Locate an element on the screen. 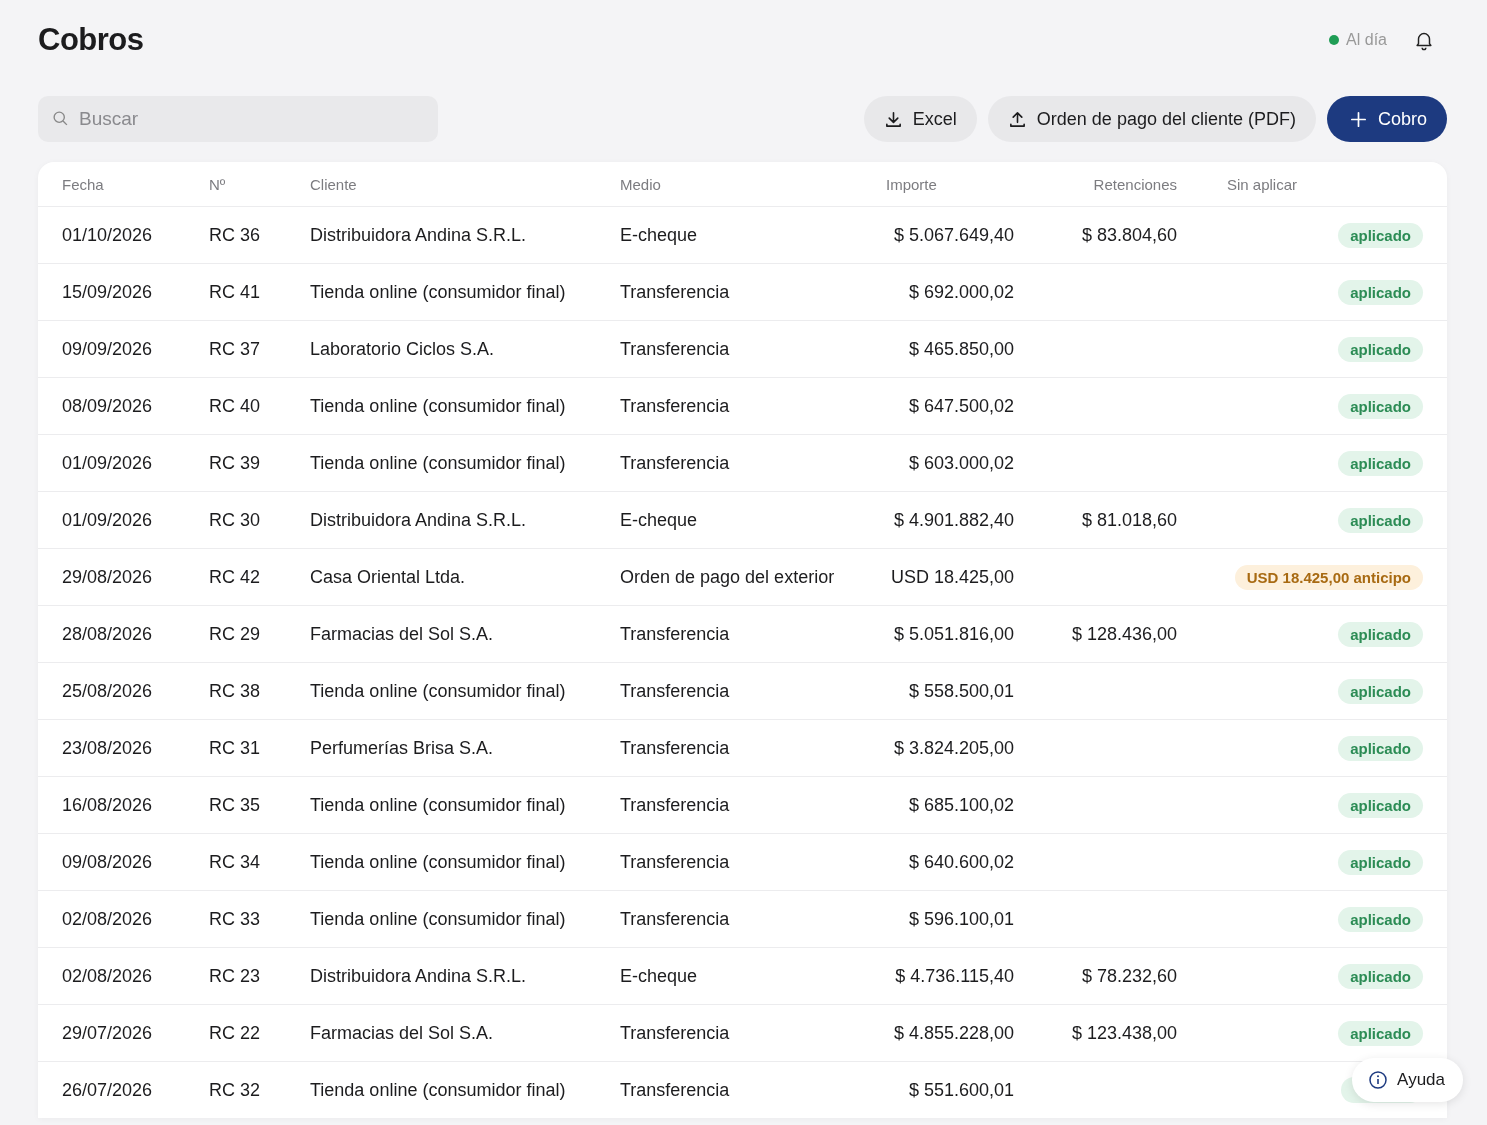 This screenshot has width=1487, height=1125. table-cell-text: $ 128.436,00 is located at coordinates (1123, 634).